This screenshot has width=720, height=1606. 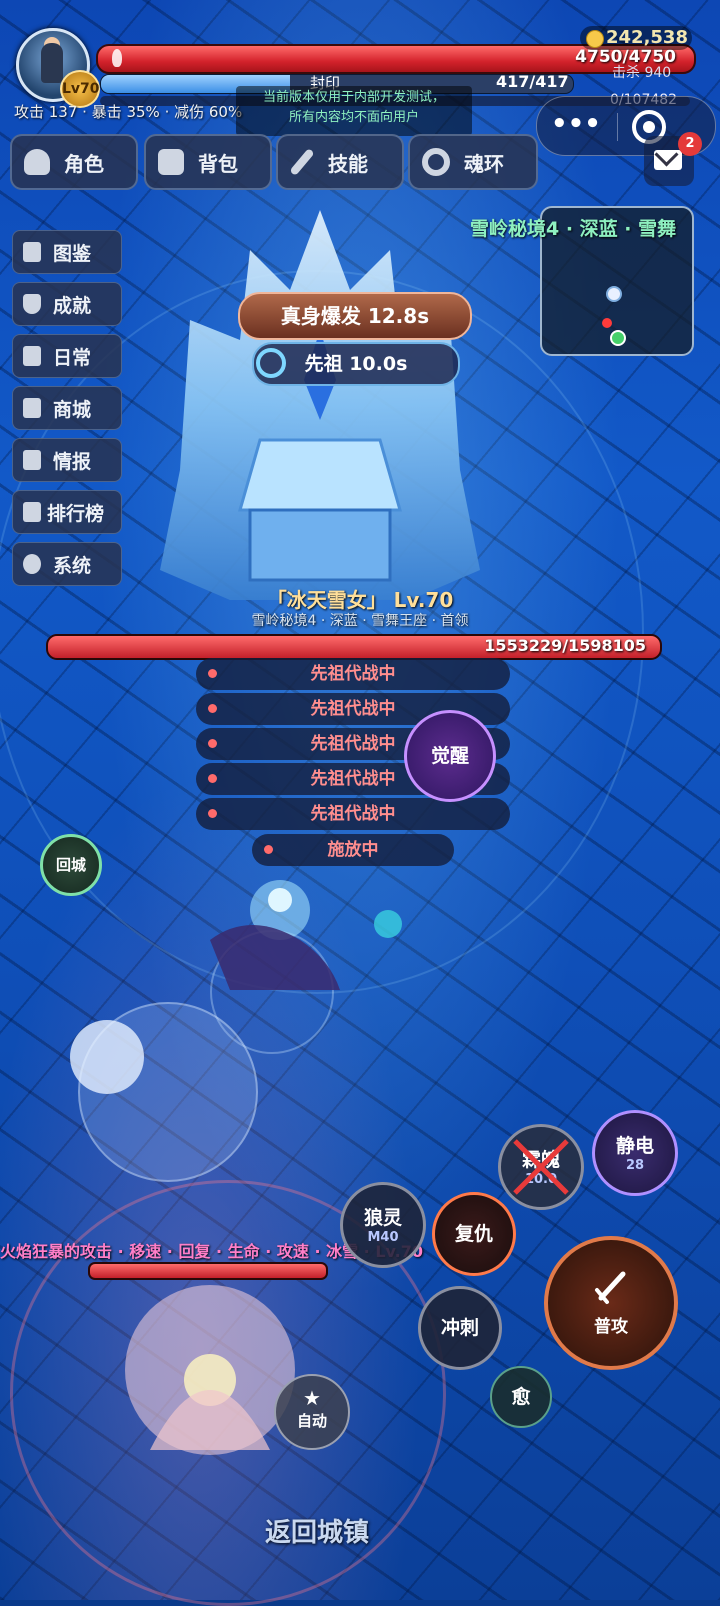 I want to click on player-character, so click(x=275, y=935).